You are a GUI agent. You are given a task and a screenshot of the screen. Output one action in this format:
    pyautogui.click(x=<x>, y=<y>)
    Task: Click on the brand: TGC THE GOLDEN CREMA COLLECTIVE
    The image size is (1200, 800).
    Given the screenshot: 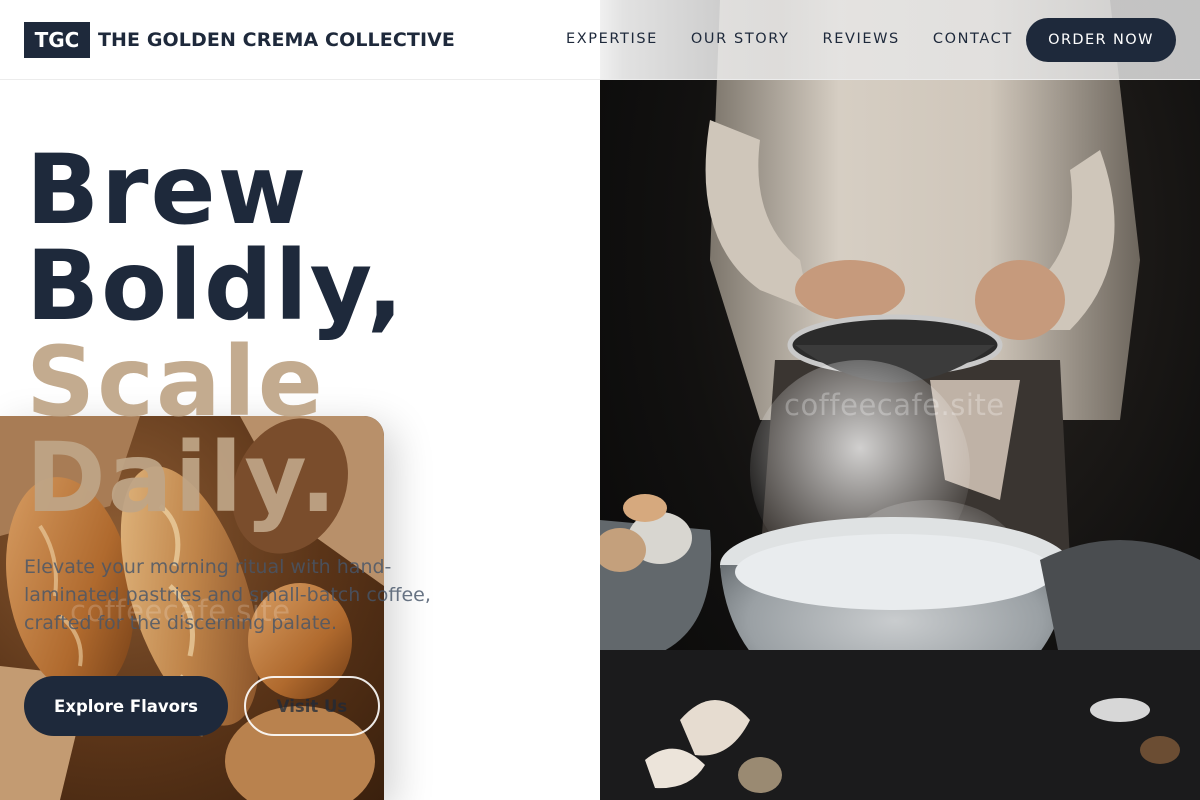 What is the action you would take?
    pyautogui.click(x=239, y=40)
    